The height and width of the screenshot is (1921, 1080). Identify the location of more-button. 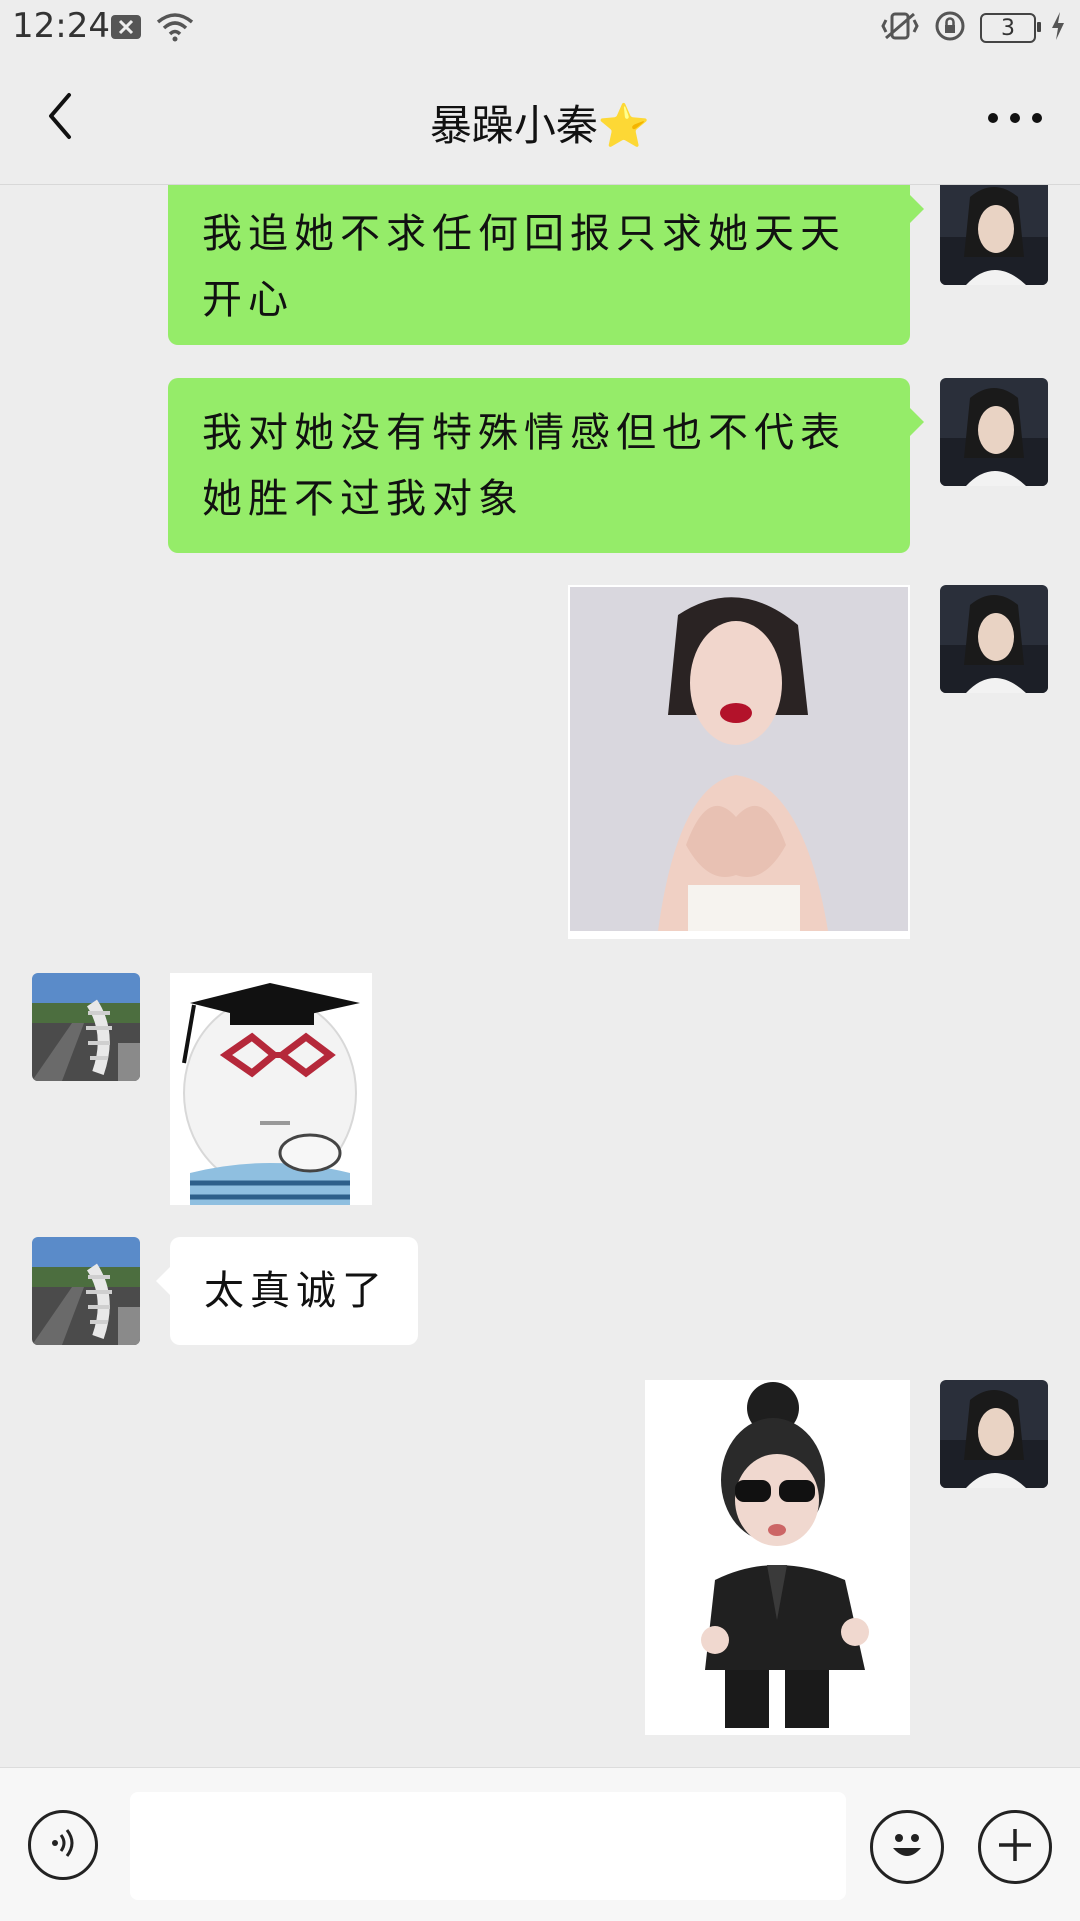
(1015, 118).